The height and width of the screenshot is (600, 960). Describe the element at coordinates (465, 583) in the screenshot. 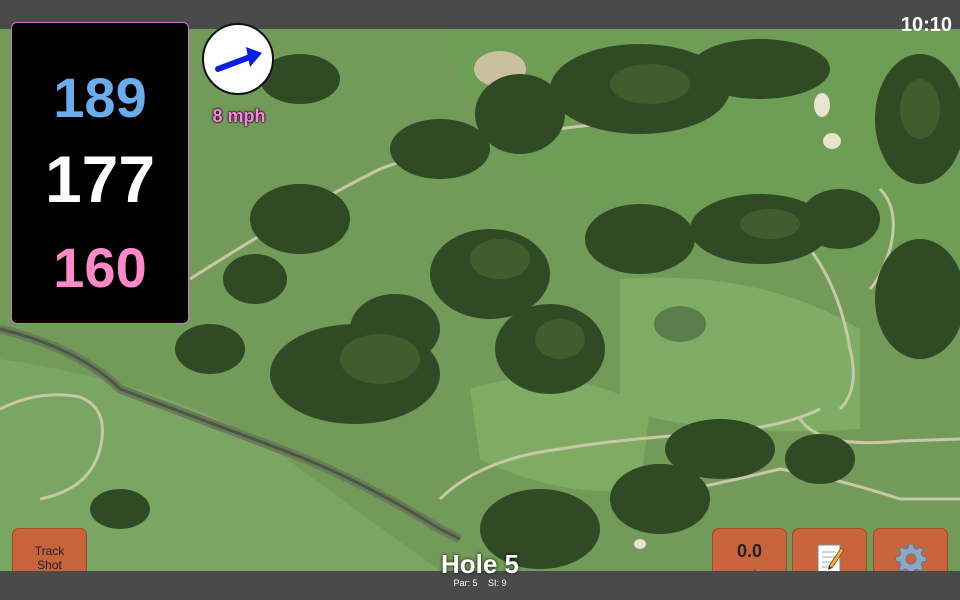

I see `par-label: Par: 5` at that location.